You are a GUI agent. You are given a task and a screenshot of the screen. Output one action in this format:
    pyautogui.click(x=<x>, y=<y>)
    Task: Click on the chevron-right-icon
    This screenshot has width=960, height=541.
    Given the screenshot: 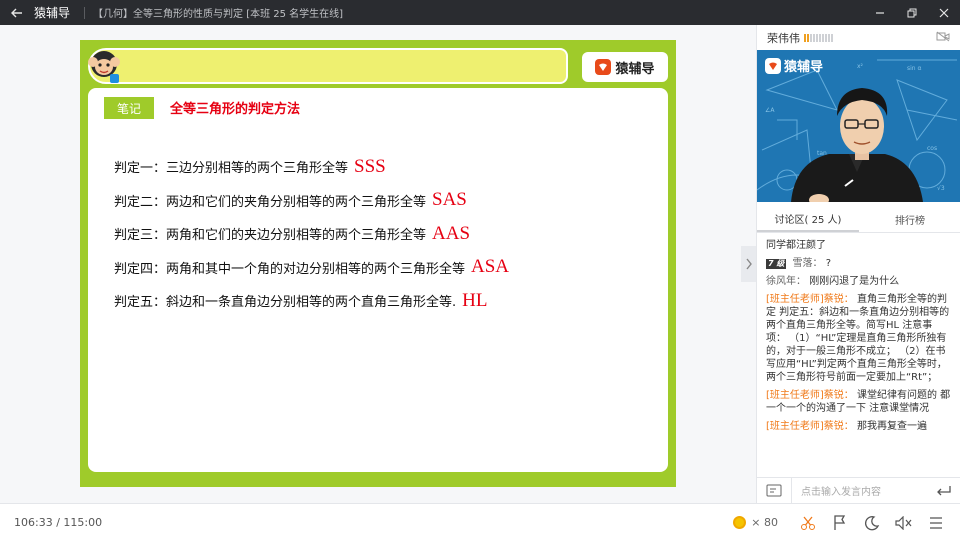 What is the action you would take?
    pyautogui.click(x=748, y=264)
    